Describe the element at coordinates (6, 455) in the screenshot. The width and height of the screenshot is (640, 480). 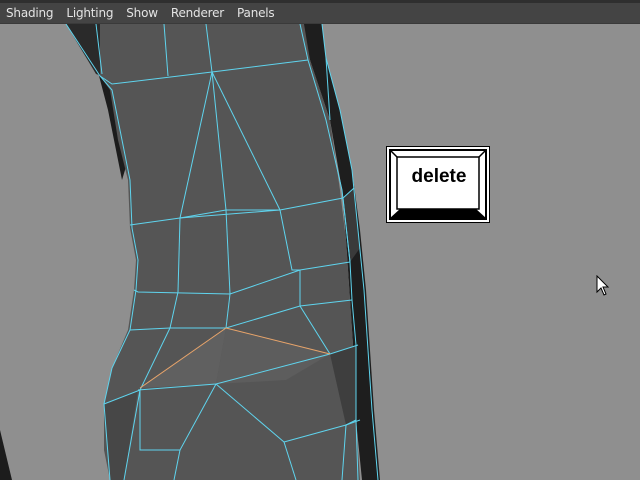
I see `mesh-bottom-left-corner` at that location.